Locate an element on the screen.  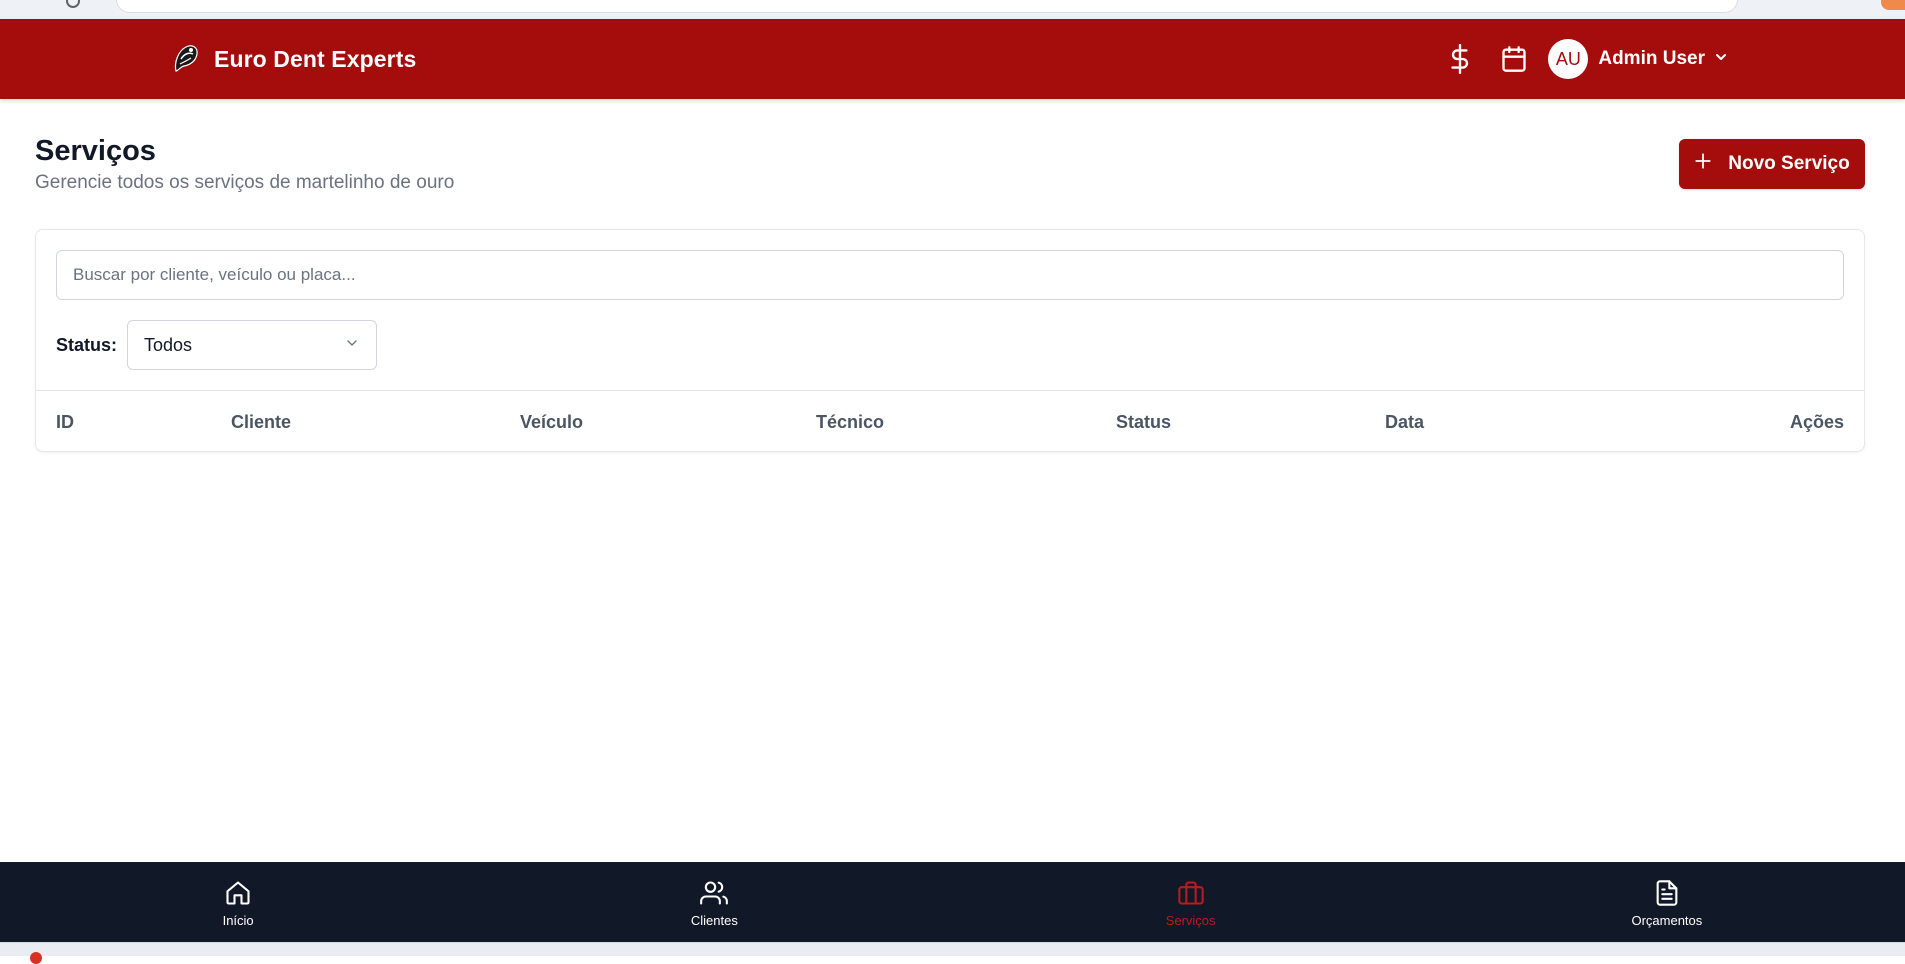
nav-item-clientes: Clientes is located at coordinates (714, 902).